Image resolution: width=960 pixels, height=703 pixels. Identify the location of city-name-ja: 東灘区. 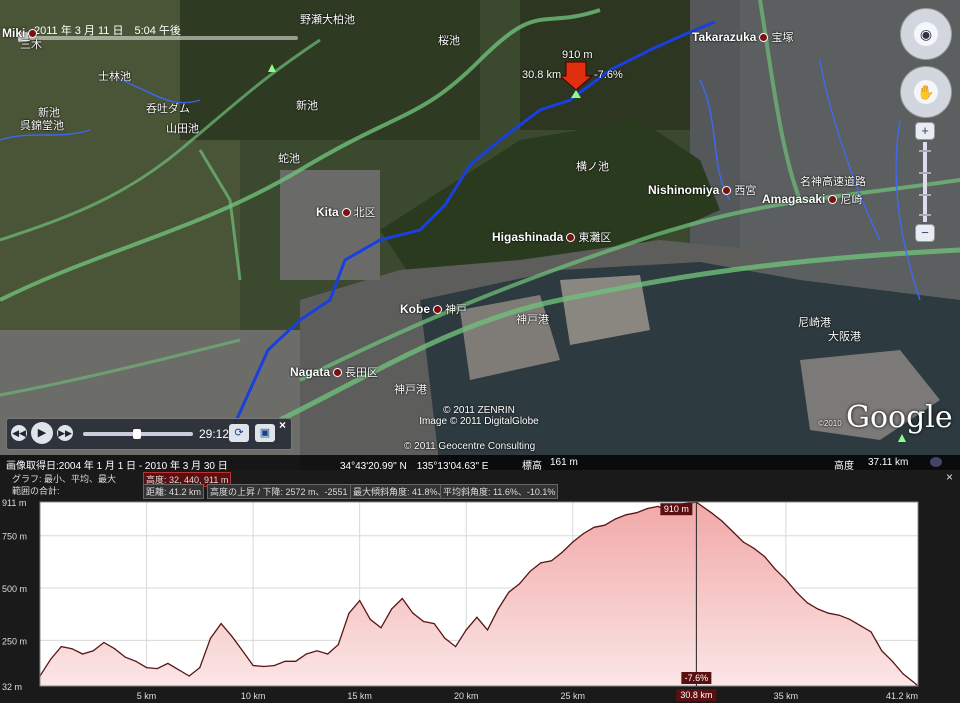
(595, 238).